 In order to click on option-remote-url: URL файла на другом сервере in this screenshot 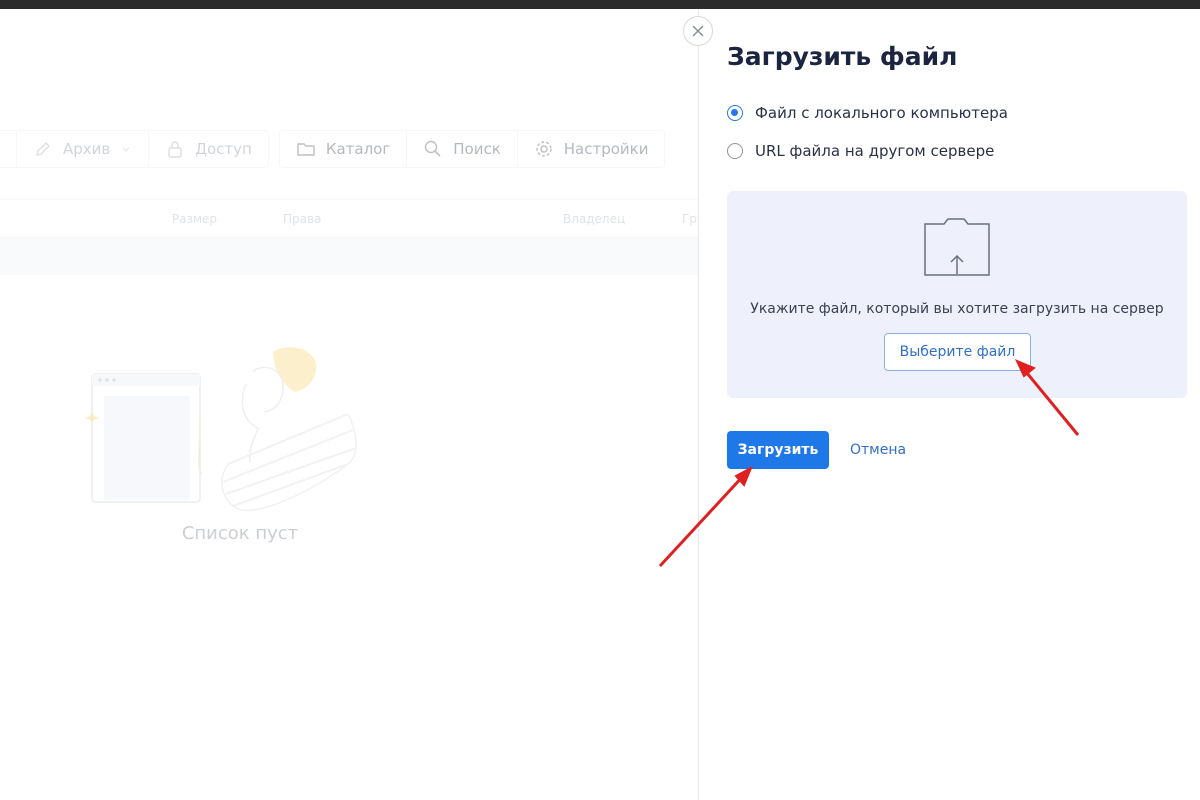, I will do `click(860, 151)`.